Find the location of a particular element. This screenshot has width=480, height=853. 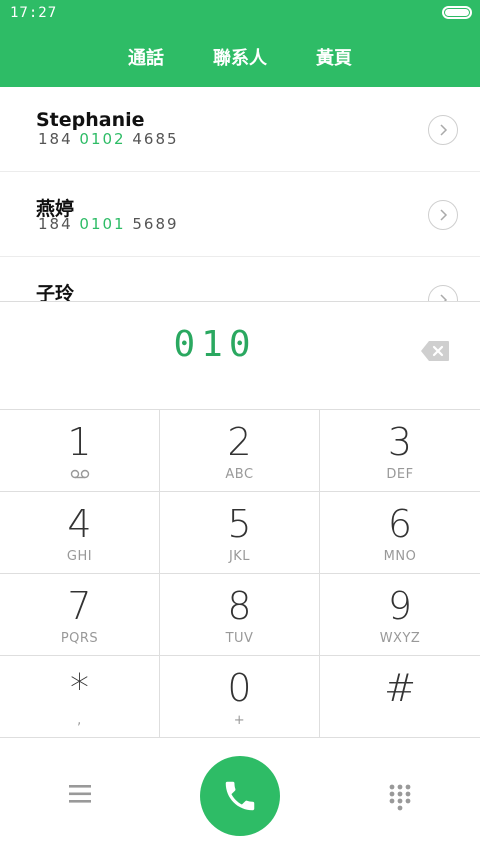

tab-bar: 通話 聯系人 黃頁 is located at coordinates (240, 57).